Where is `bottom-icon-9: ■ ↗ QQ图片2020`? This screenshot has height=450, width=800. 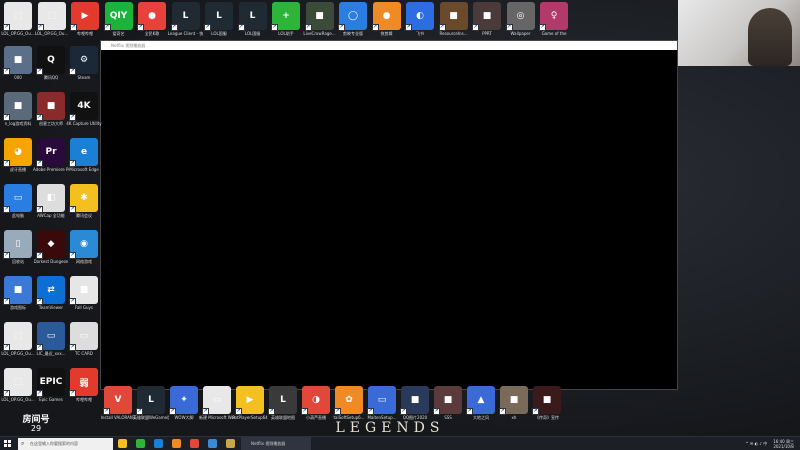 bottom-icon-9: ■ ↗ QQ图片2020 is located at coordinates (415, 403).